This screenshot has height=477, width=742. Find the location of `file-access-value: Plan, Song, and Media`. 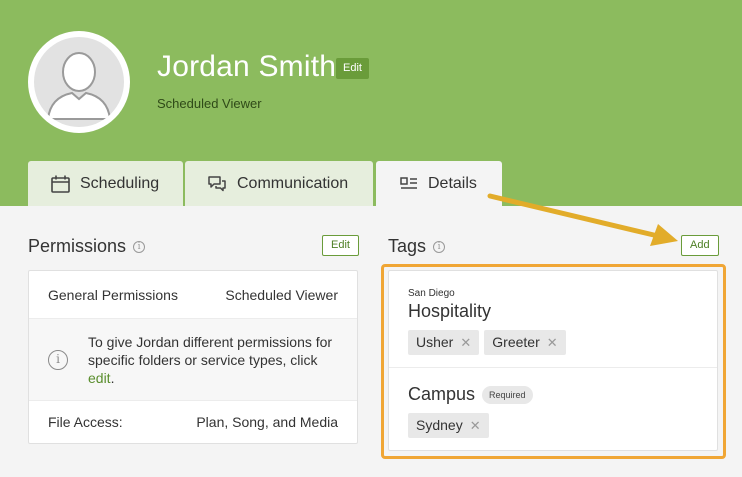

file-access-value: Plan, Song, and Media is located at coordinates (267, 422).